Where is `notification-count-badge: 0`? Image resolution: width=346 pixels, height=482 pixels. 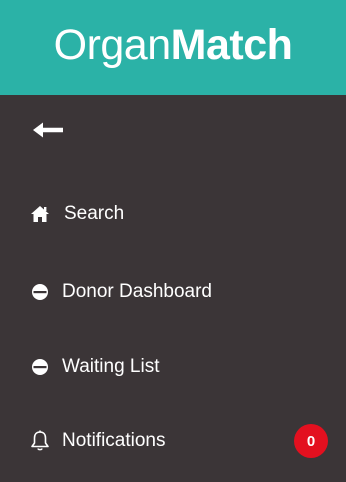
notification-count-badge: 0 is located at coordinates (311, 441).